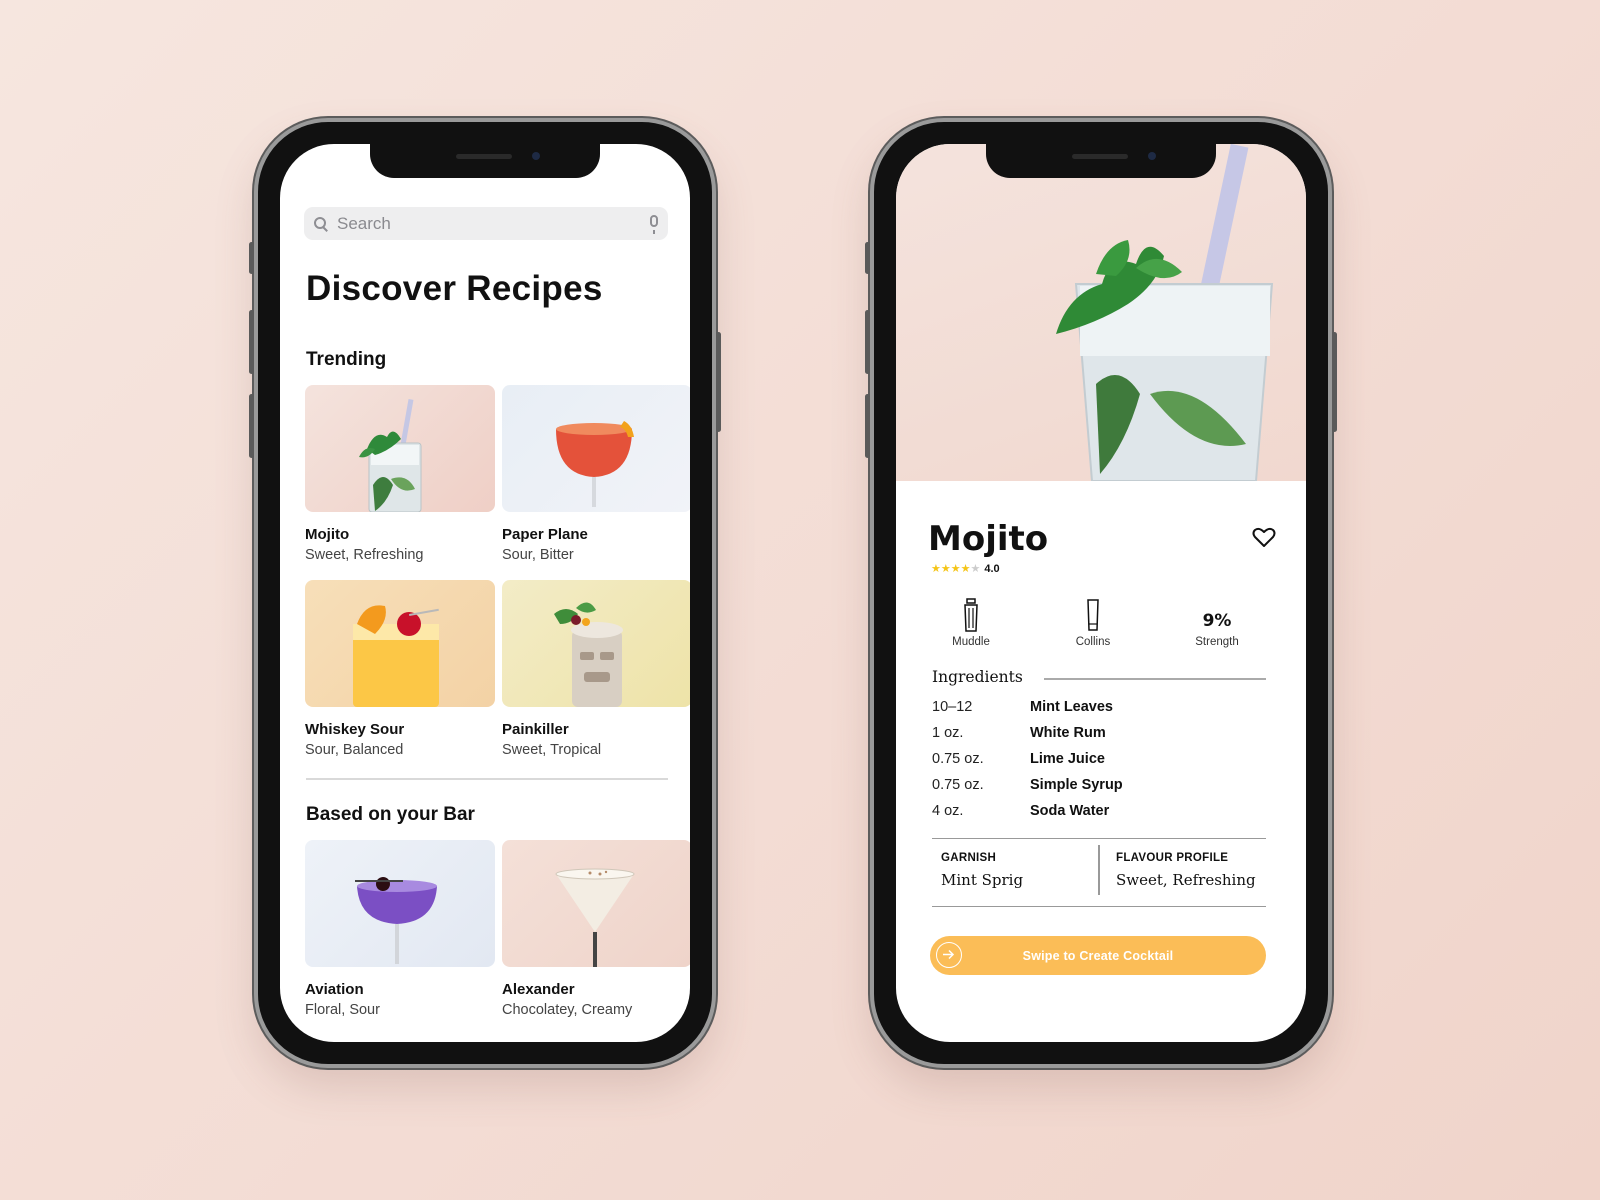 The image size is (1600, 1200). Describe the element at coordinates (971, 615) in the screenshot. I see `shaker-icon` at that location.